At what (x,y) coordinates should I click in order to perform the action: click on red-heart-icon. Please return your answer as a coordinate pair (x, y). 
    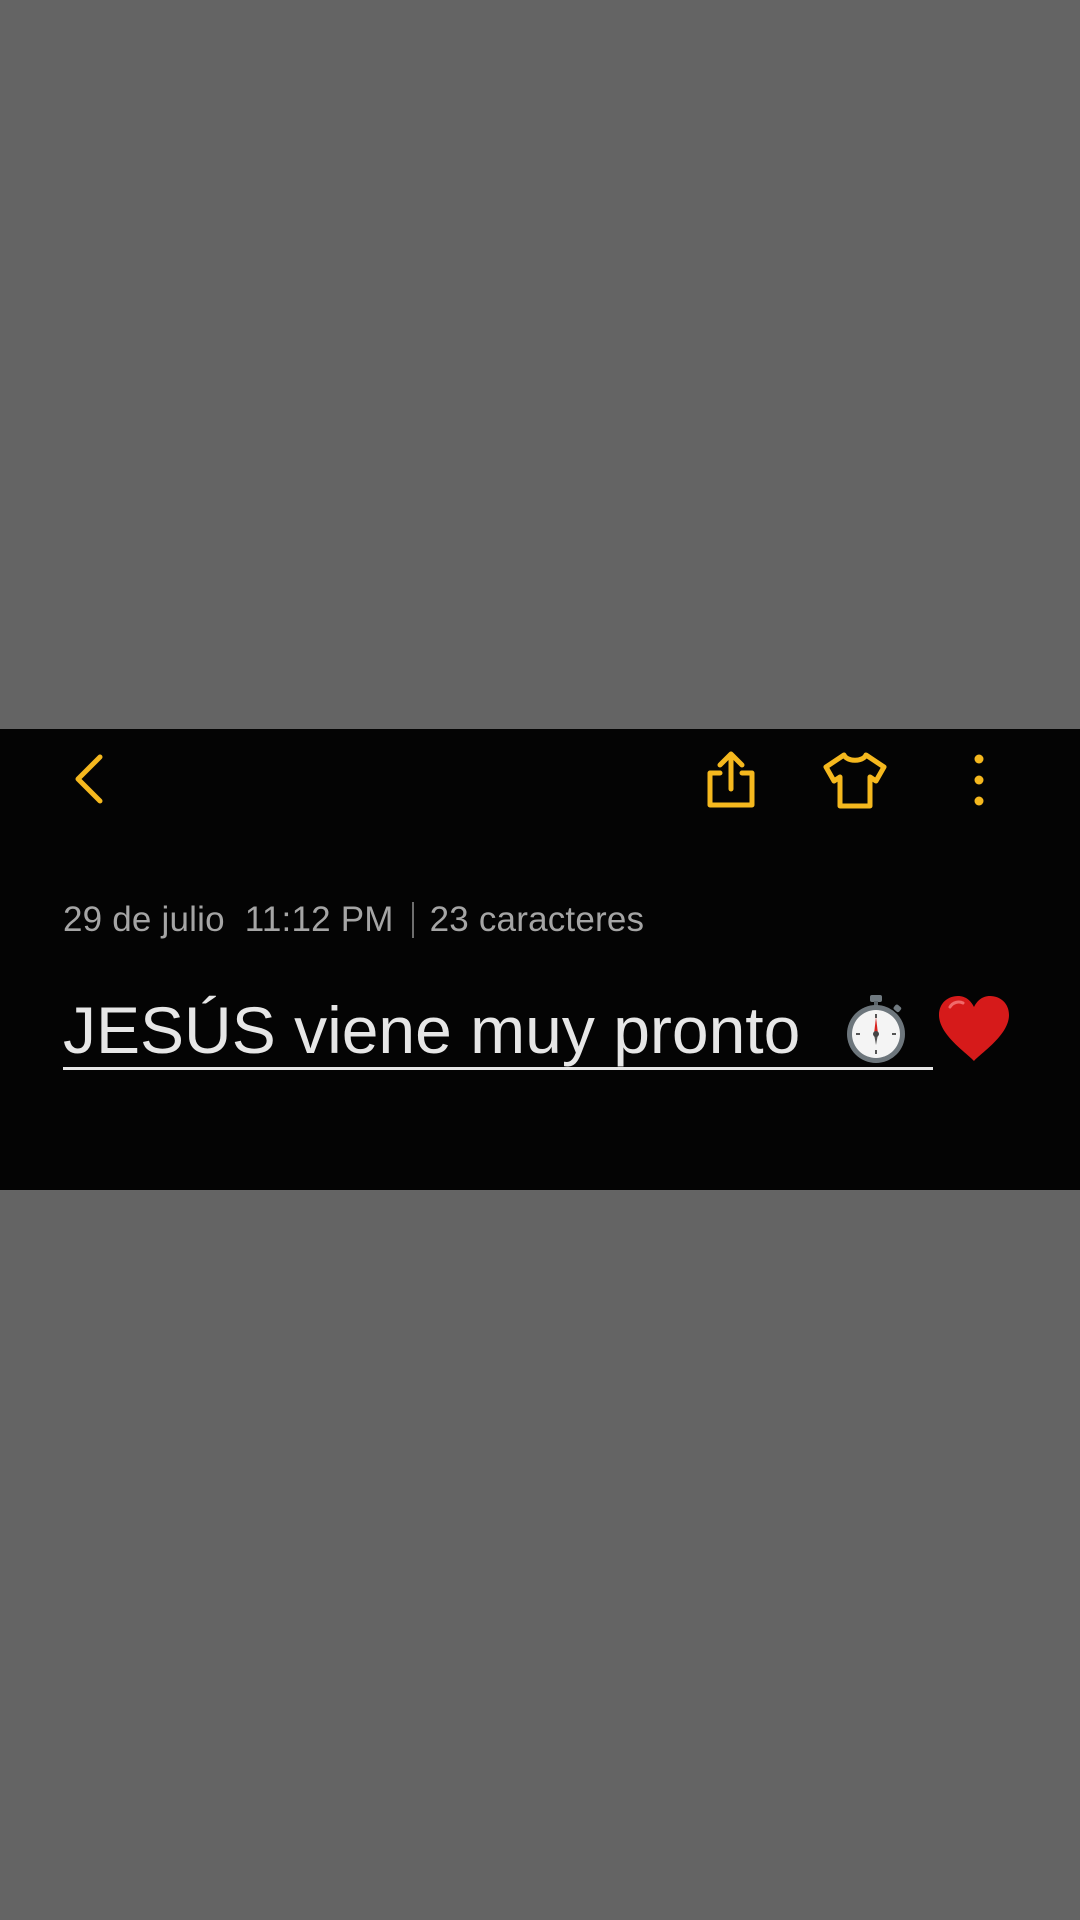
    Looking at the image, I should click on (974, 1034).